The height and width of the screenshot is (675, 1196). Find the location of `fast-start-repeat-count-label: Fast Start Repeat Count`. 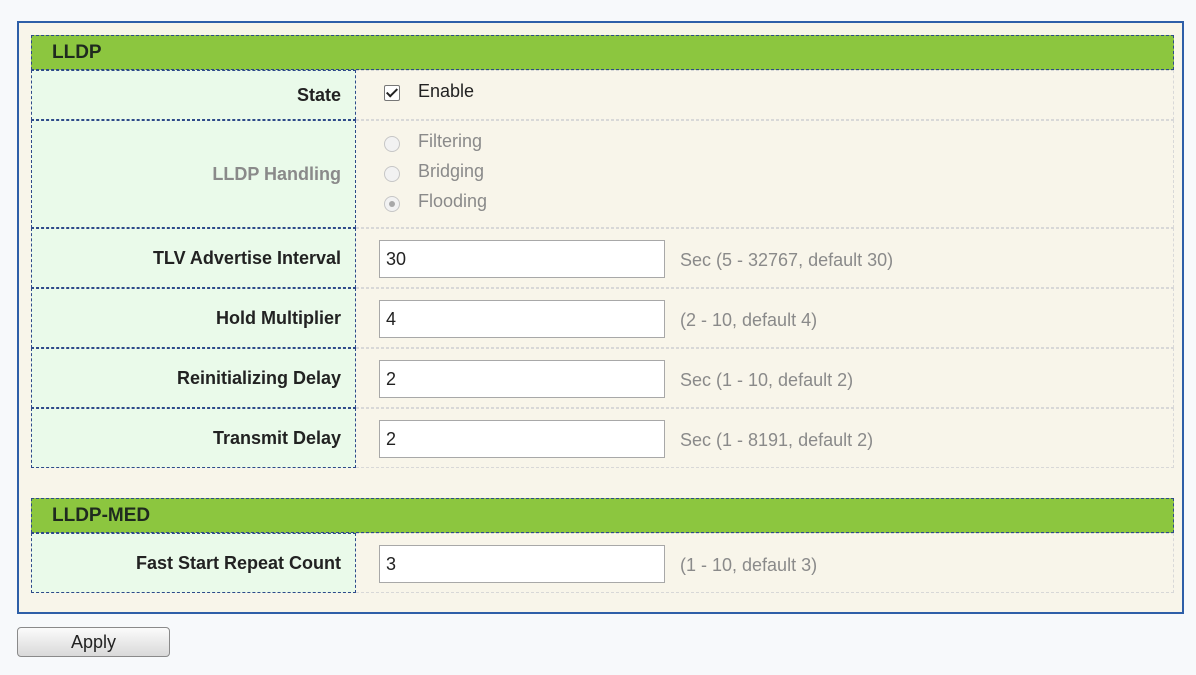

fast-start-repeat-count-label: Fast Start Repeat Count is located at coordinates (193, 563).